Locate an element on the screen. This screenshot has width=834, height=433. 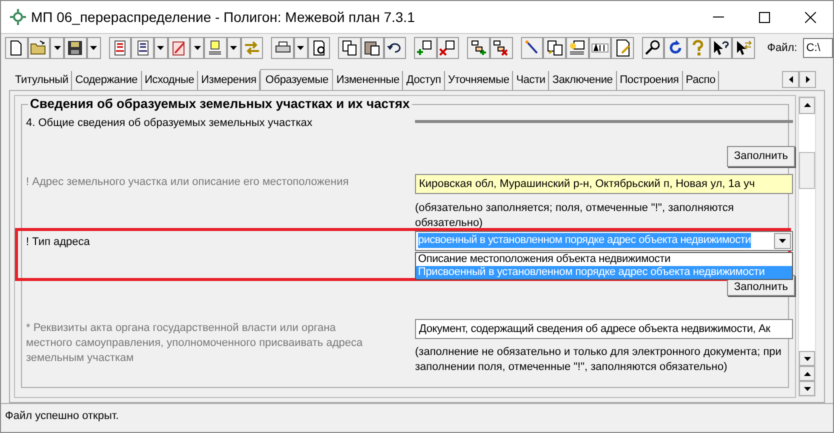
tab: Титульный is located at coordinates (42, 80).